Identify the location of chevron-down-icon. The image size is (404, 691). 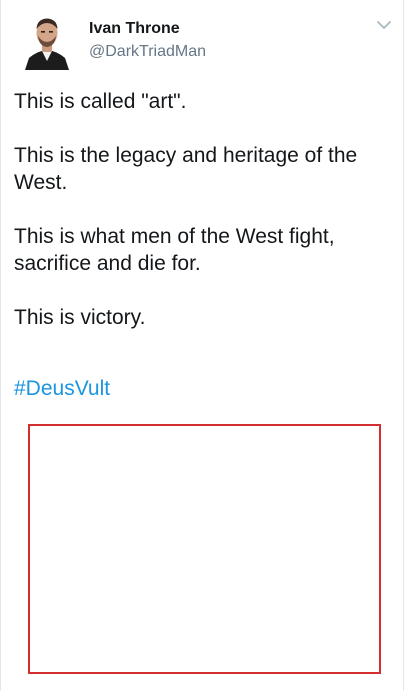
(384, 25).